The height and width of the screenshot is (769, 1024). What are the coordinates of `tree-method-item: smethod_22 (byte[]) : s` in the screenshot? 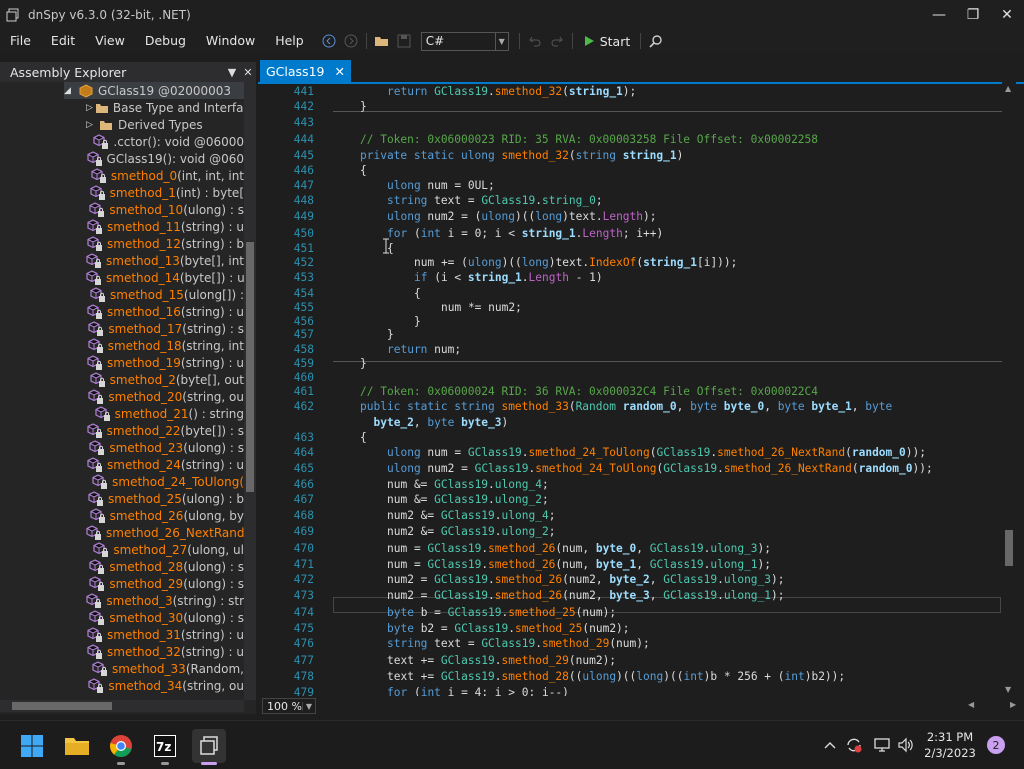 It's located at (165, 430).